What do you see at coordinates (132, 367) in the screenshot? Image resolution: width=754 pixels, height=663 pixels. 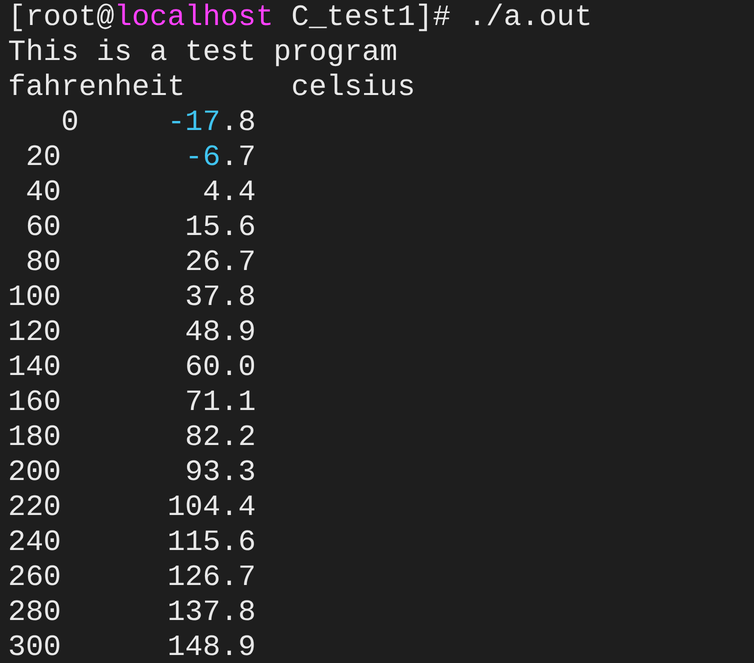 I see `terminal-line: 140 60.0` at bounding box center [132, 367].